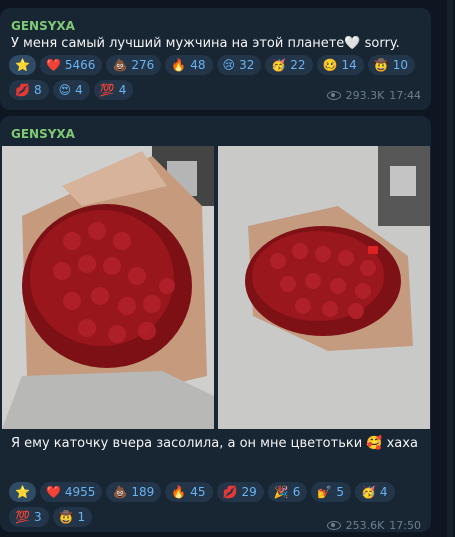 This screenshot has width=455, height=537. What do you see at coordinates (296, 492) in the screenshot?
I see `reaction-count: 6` at bounding box center [296, 492].